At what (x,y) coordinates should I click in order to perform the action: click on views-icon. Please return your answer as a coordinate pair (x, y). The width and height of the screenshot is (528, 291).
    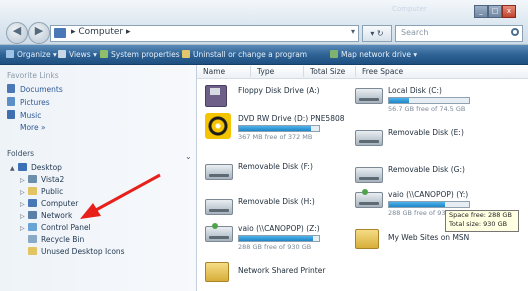
    Looking at the image, I should click on (62, 54).